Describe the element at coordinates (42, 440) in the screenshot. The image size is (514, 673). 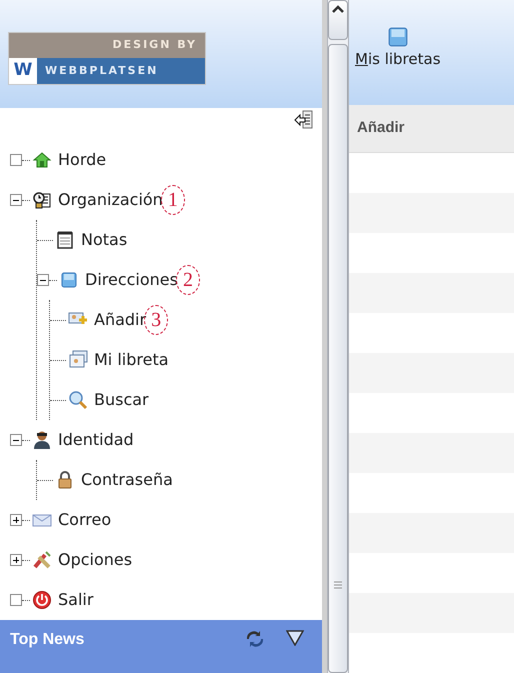
I see `person-icon` at that location.